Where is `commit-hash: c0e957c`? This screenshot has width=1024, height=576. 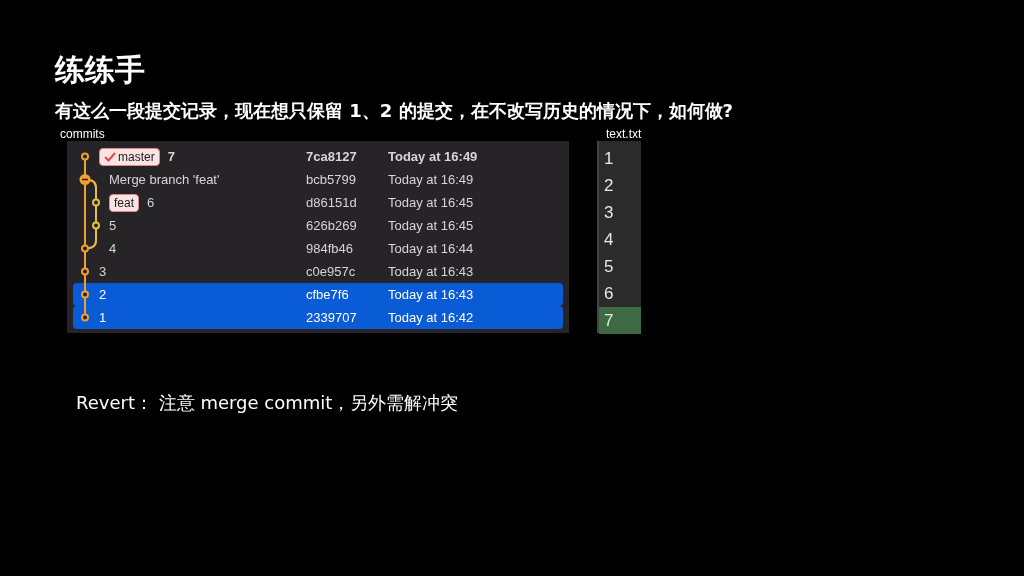 commit-hash: c0e957c is located at coordinates (331, 271).